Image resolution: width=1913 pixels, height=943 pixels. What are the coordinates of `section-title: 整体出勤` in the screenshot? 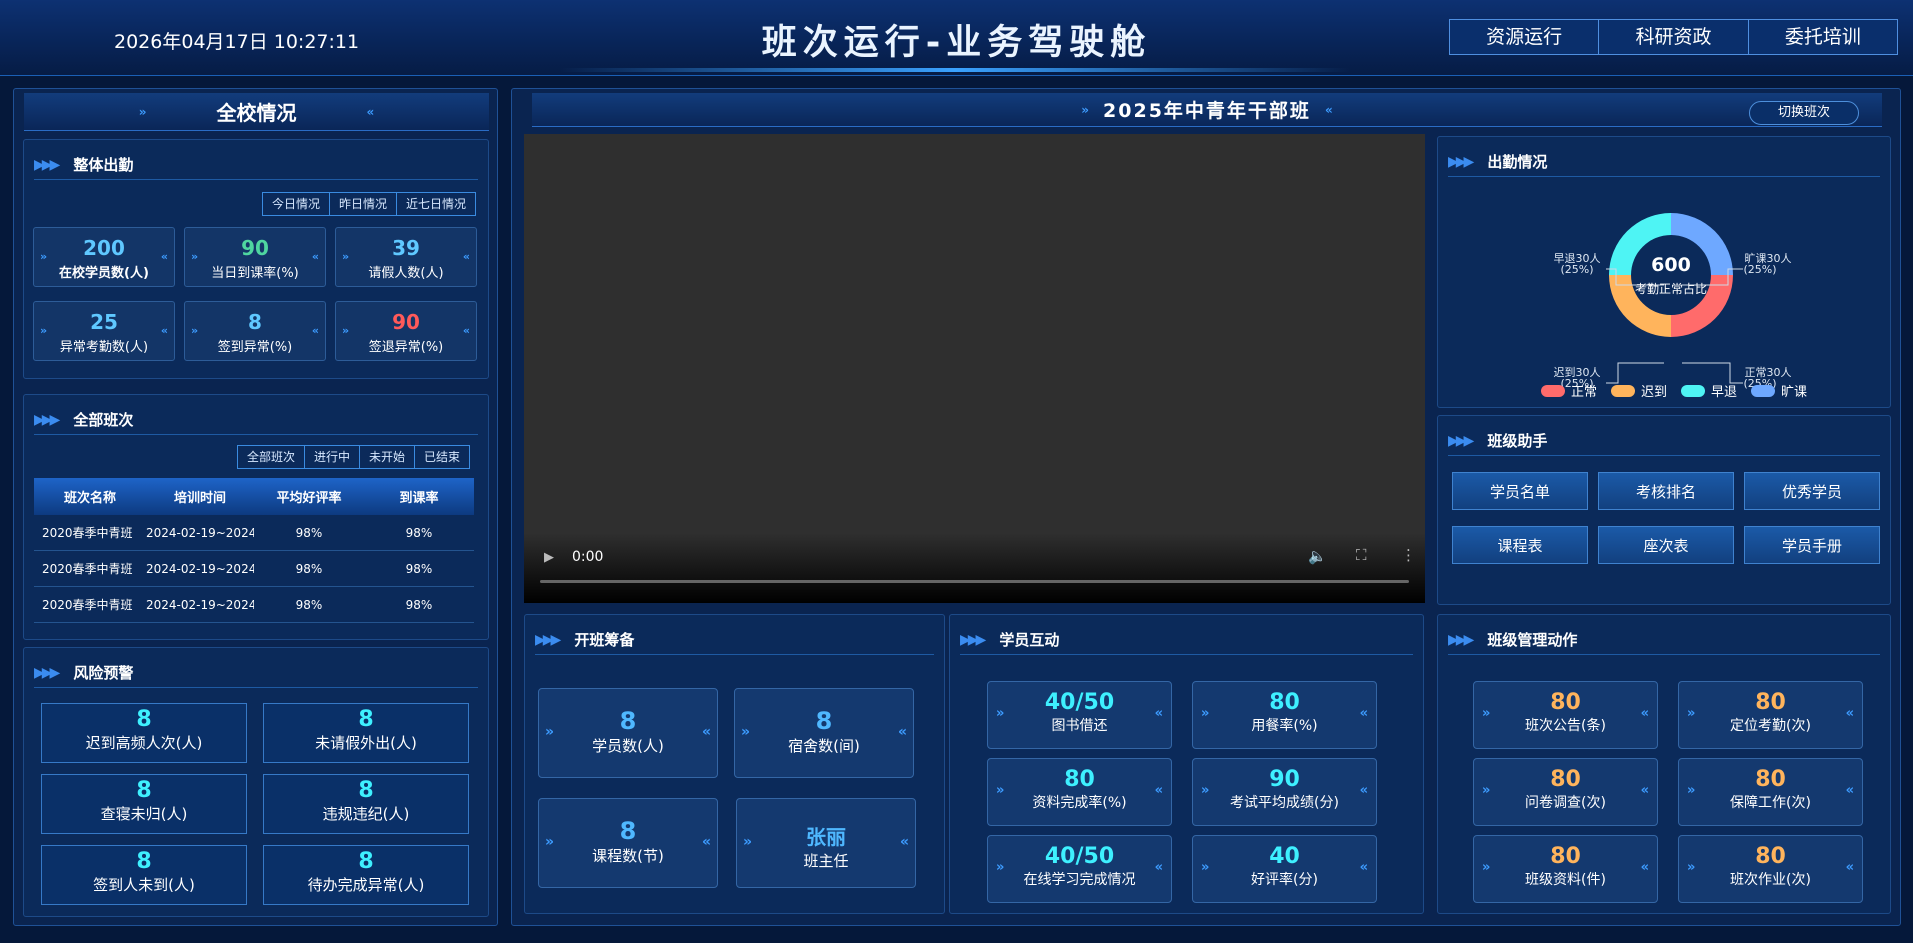 It's located at (103, 165).